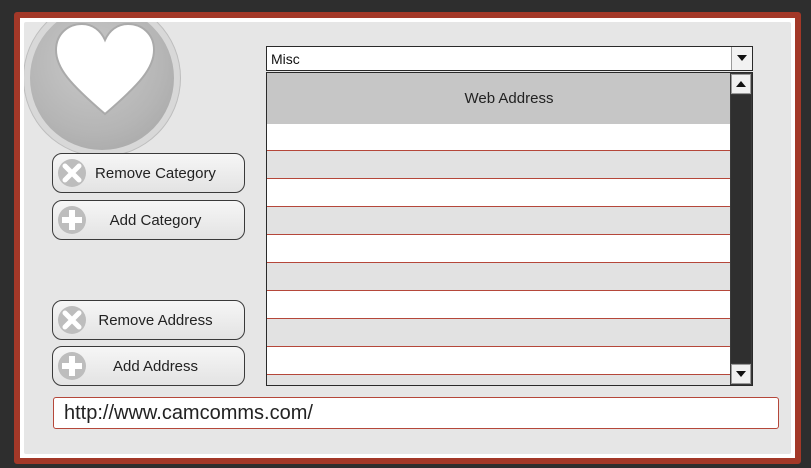 This screenshot has height=468, width=811. I want to click on remove-icon, so click(72, 320).